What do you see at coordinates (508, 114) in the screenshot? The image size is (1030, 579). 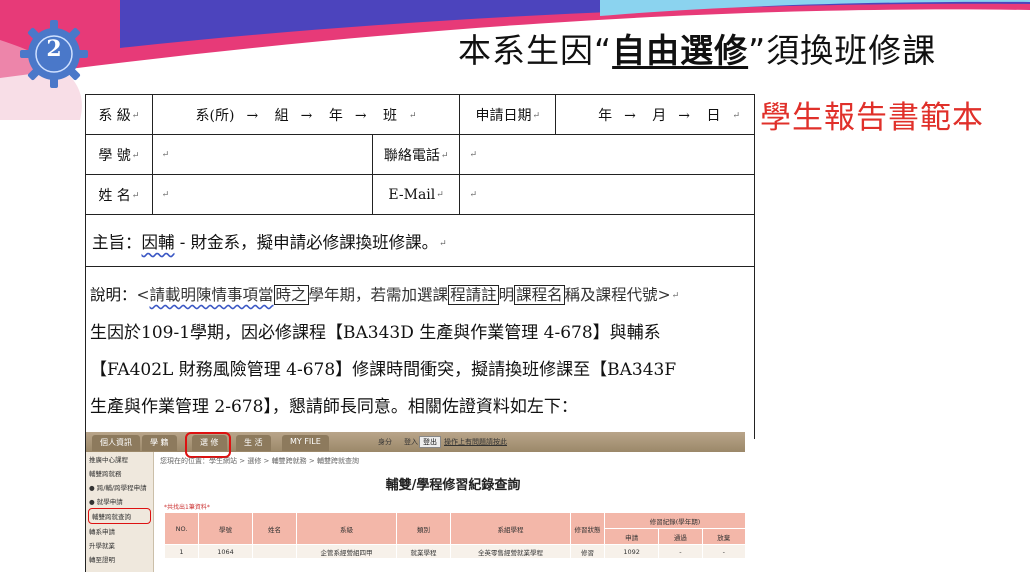 I see `date-label: 申請日期↵` at bounding box center [508, 114].